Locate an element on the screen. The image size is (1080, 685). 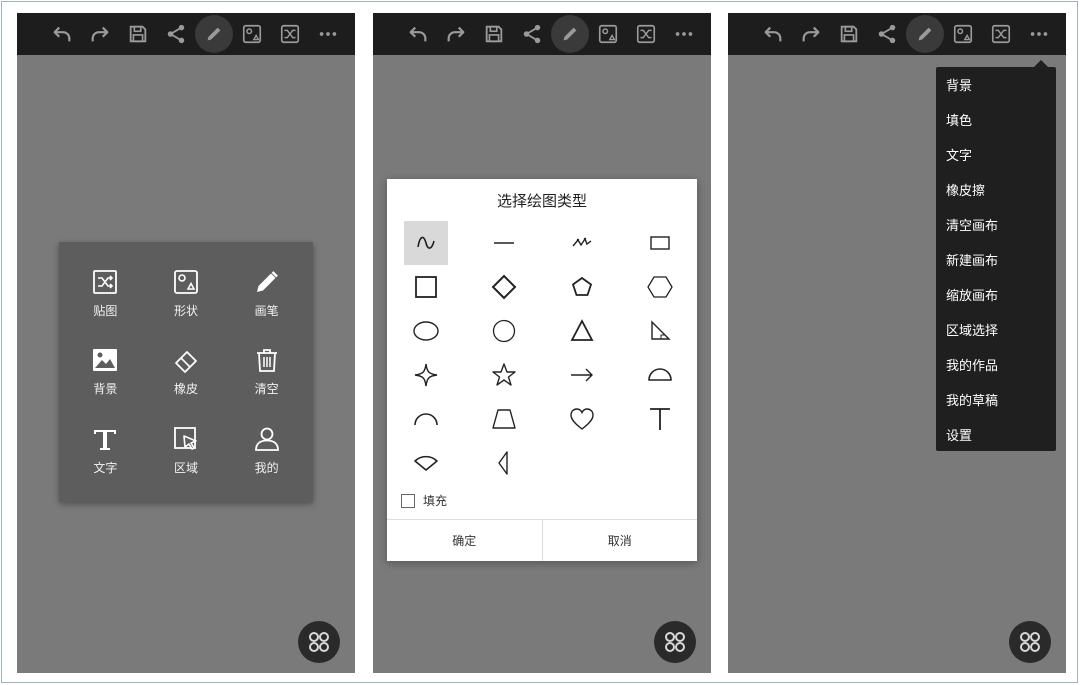
menu-item-sticker: 贴图 is located at coordinates (105, 293).